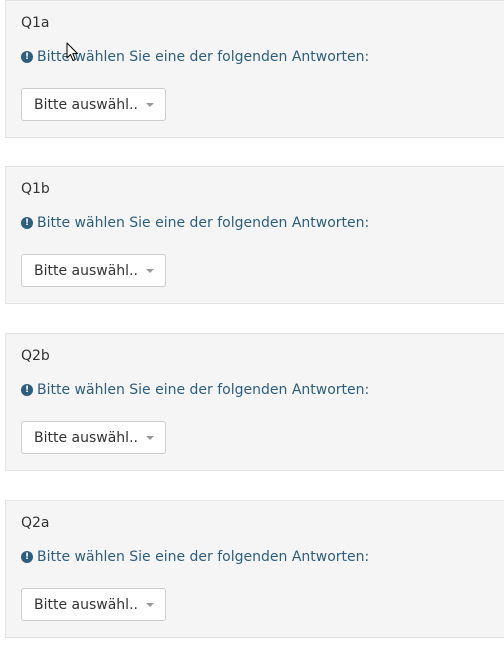 Image resolution: width=504 pixels, height=646 pixels. What do you see at coordinates (35, 189) in the screenshot?
I see `question-title: Q1b` at bounding box center [35, 189].